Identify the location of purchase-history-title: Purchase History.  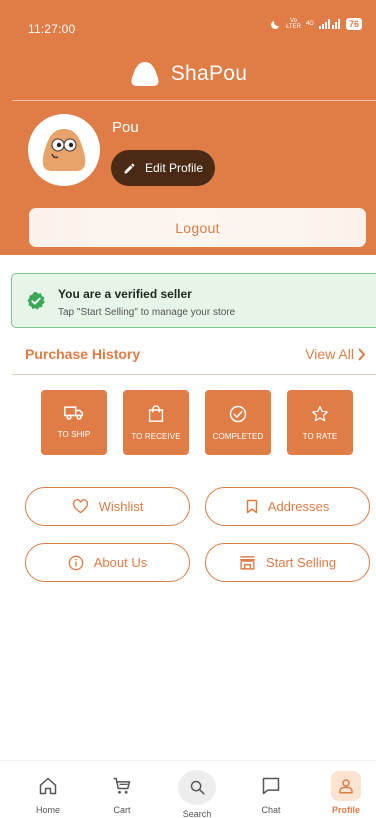
(83, 354).